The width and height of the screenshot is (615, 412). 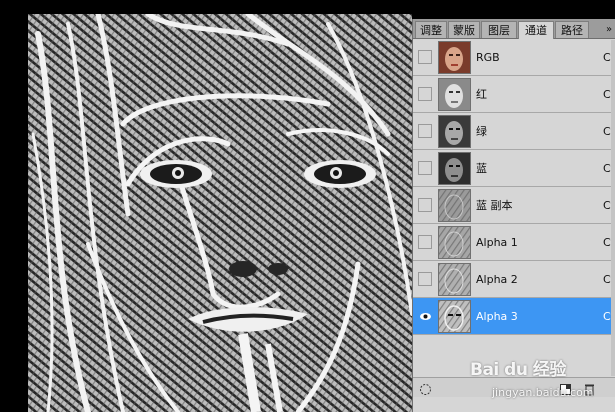 What do you see at coordinates (454, 205) in the screenshot?
I see `channel-thumbnail-blue-copy` at bounding box center [454, 205].